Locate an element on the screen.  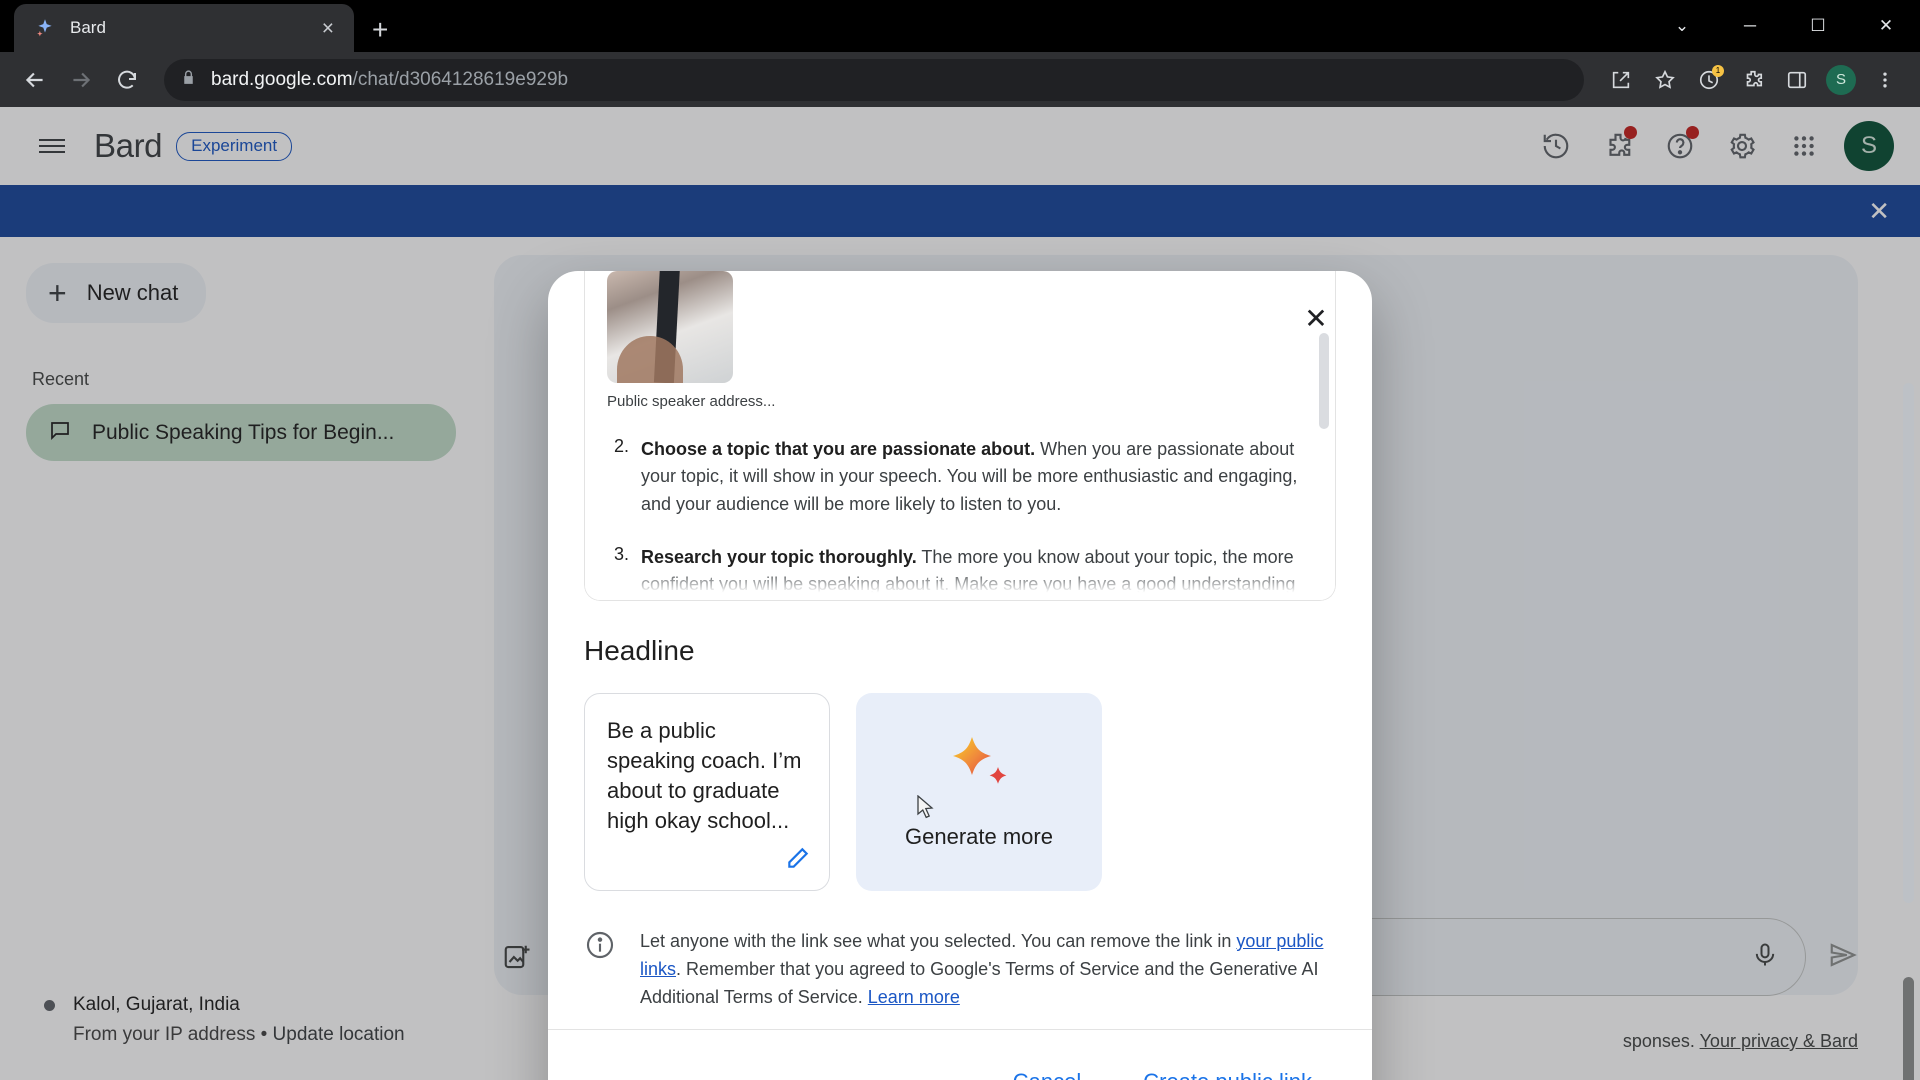
update-icon: 1 is located at coordinates (1709, 80).